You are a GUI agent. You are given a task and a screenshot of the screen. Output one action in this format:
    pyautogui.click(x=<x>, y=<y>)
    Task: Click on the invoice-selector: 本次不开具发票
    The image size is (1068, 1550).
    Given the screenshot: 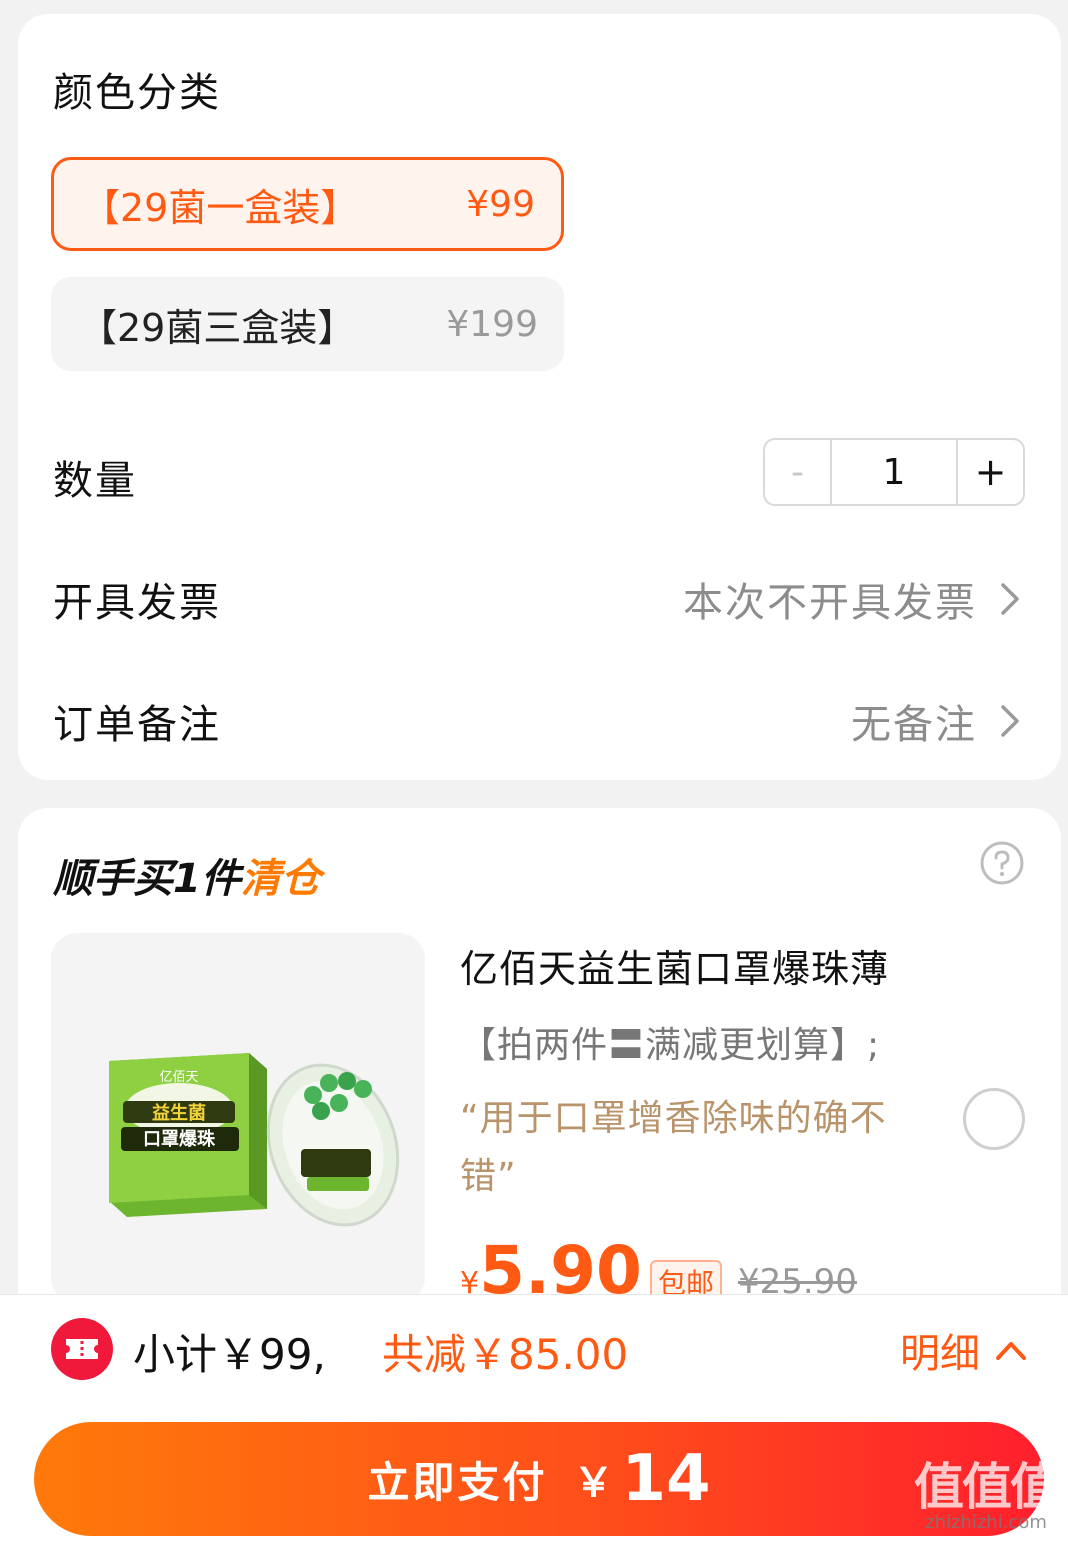 What is the action you would take?
    pyautogui.click(x=854, y=599)
    